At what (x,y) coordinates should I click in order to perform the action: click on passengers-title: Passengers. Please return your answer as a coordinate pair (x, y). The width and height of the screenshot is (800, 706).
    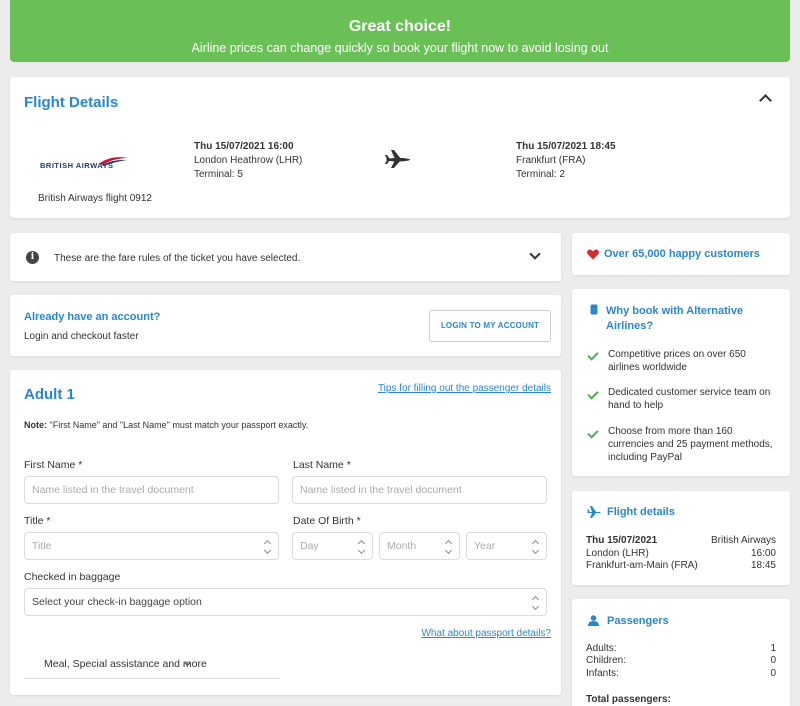
    Looking at the image, I should click on (638, 621).